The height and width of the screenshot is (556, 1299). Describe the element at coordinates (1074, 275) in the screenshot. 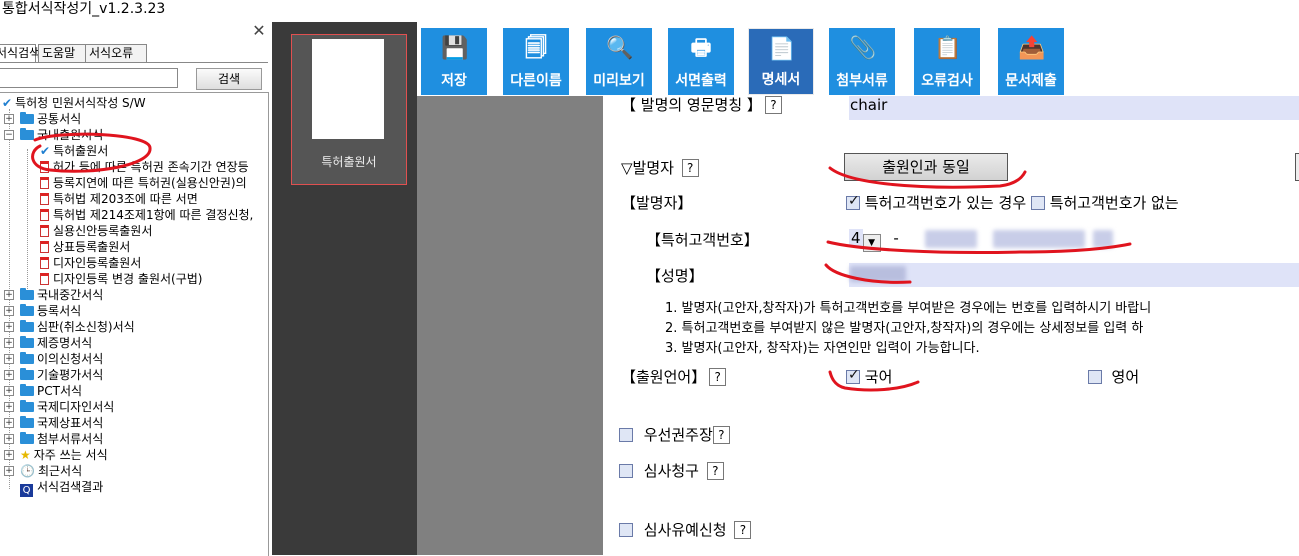

I see `name-field` at that location.